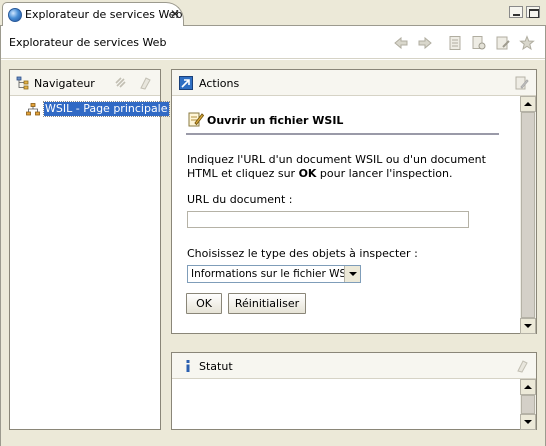 The height and width of the screenshot is (446, 546). What do you see at coordinates (479, 43) in the screenshot?
I see `document-search-icon` at bounding box center [479, 43].